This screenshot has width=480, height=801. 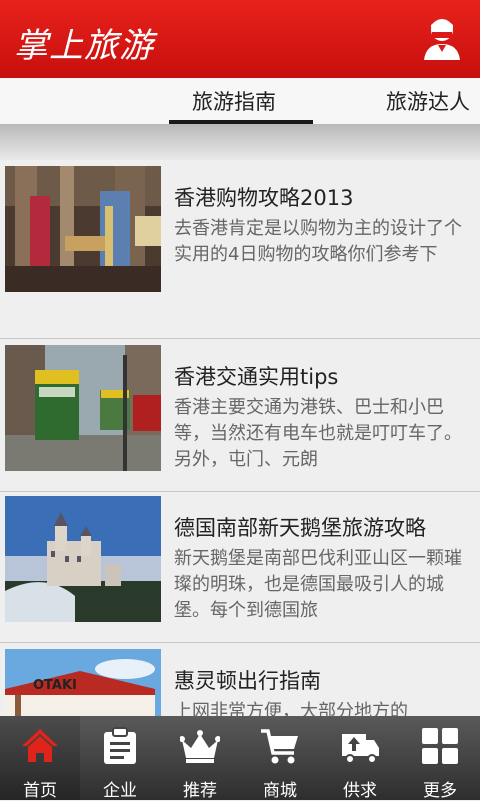 I want to click on tab-travel-guide: 旅游指南, so click(x=234, y=101).